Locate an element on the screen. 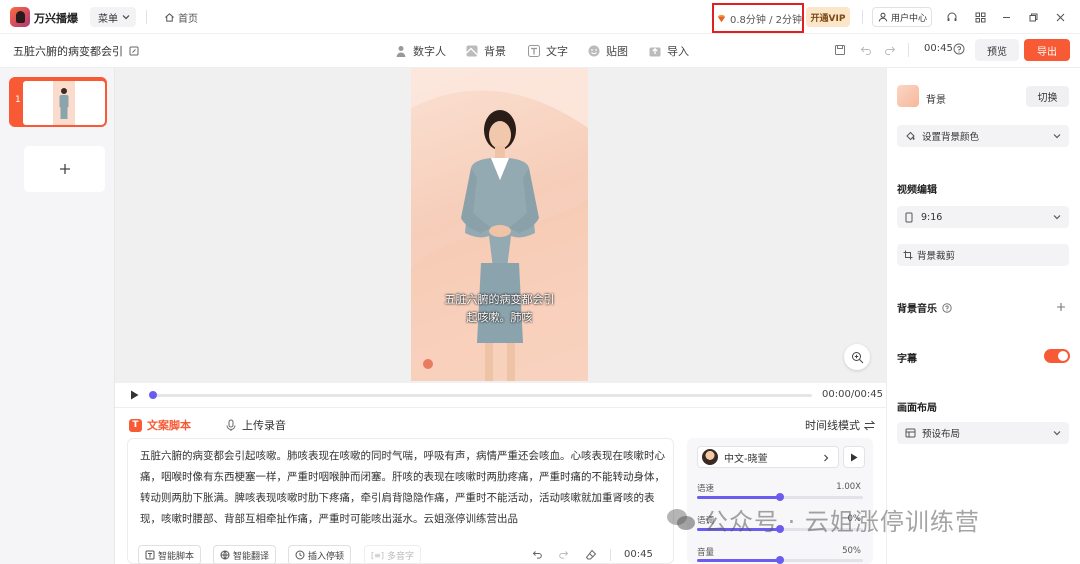 This screenshot has width=1080, height=564. usage-quota: 0.8分钟 / 2分钟 is located at coordinates (758, 18).